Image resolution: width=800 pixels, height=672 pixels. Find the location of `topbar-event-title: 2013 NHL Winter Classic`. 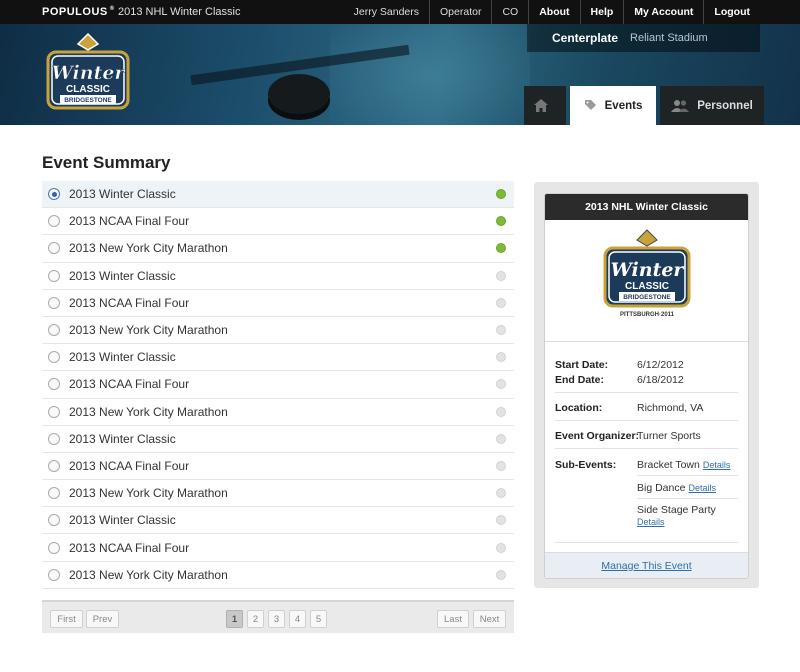

topbar-event-title: 2013 NHL Winter Classic is located at coordinates (179, 12).